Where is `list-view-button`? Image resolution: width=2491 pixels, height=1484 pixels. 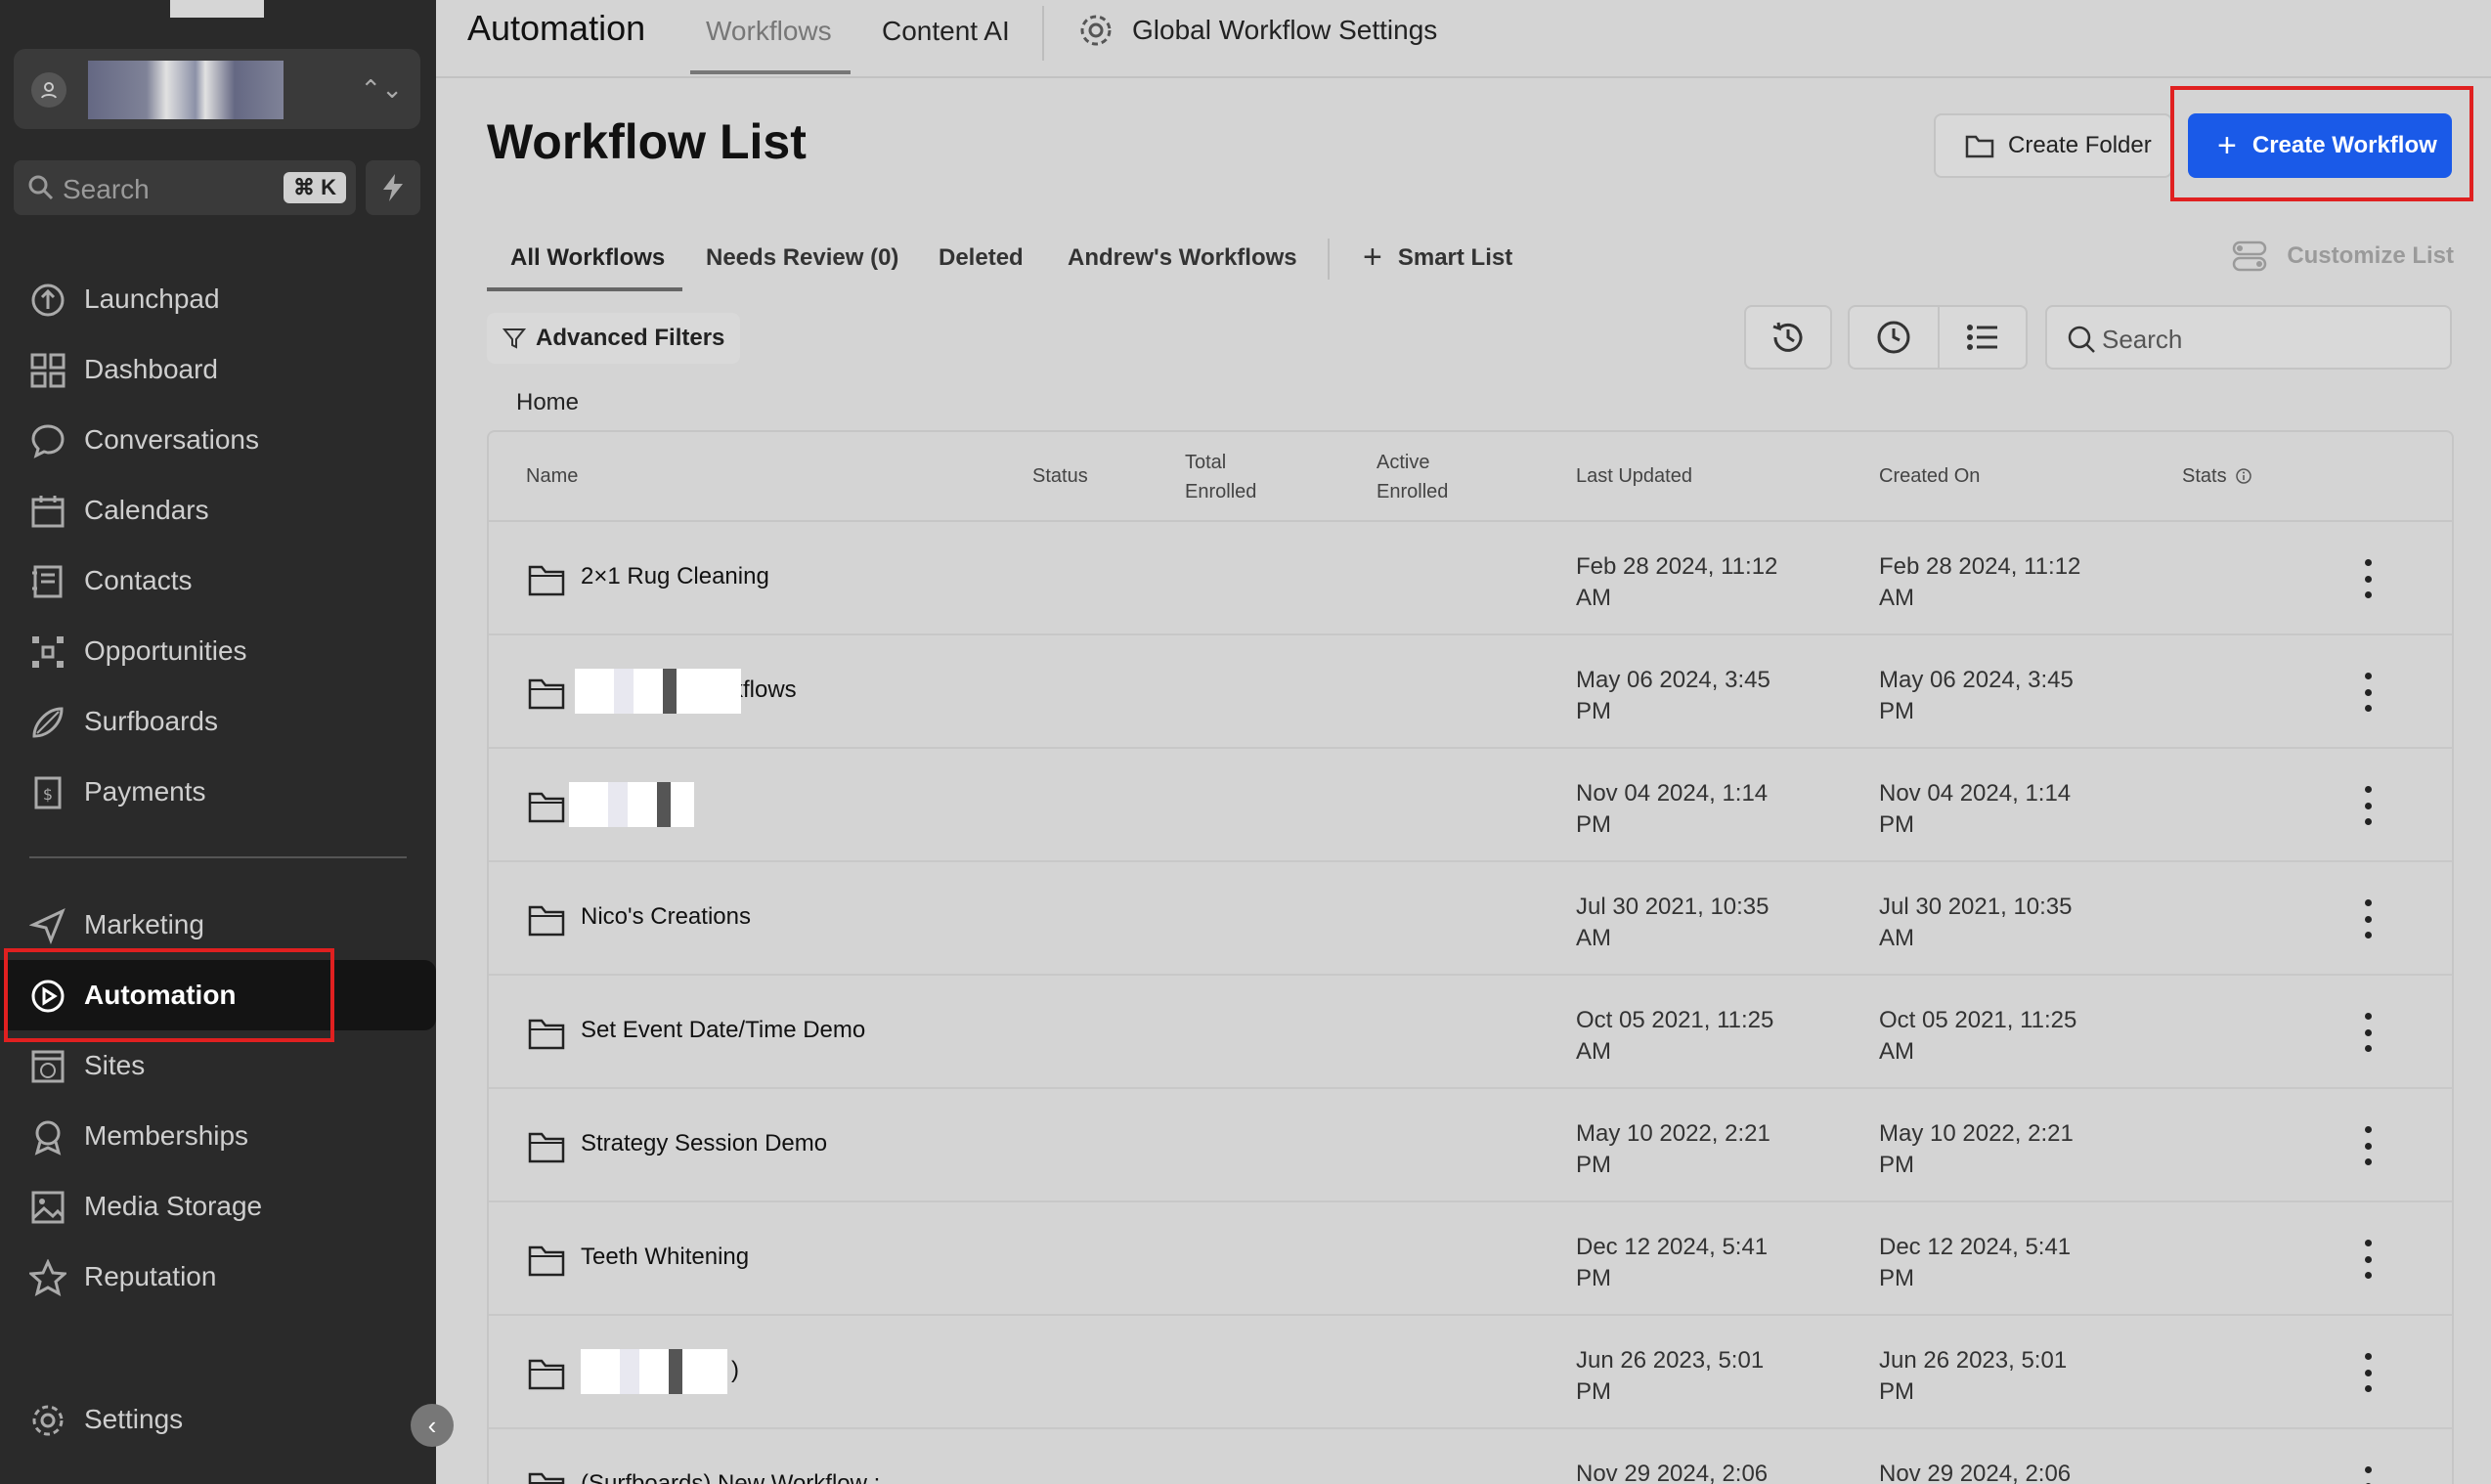 list-view-button is located at coordinates (1983, 337).